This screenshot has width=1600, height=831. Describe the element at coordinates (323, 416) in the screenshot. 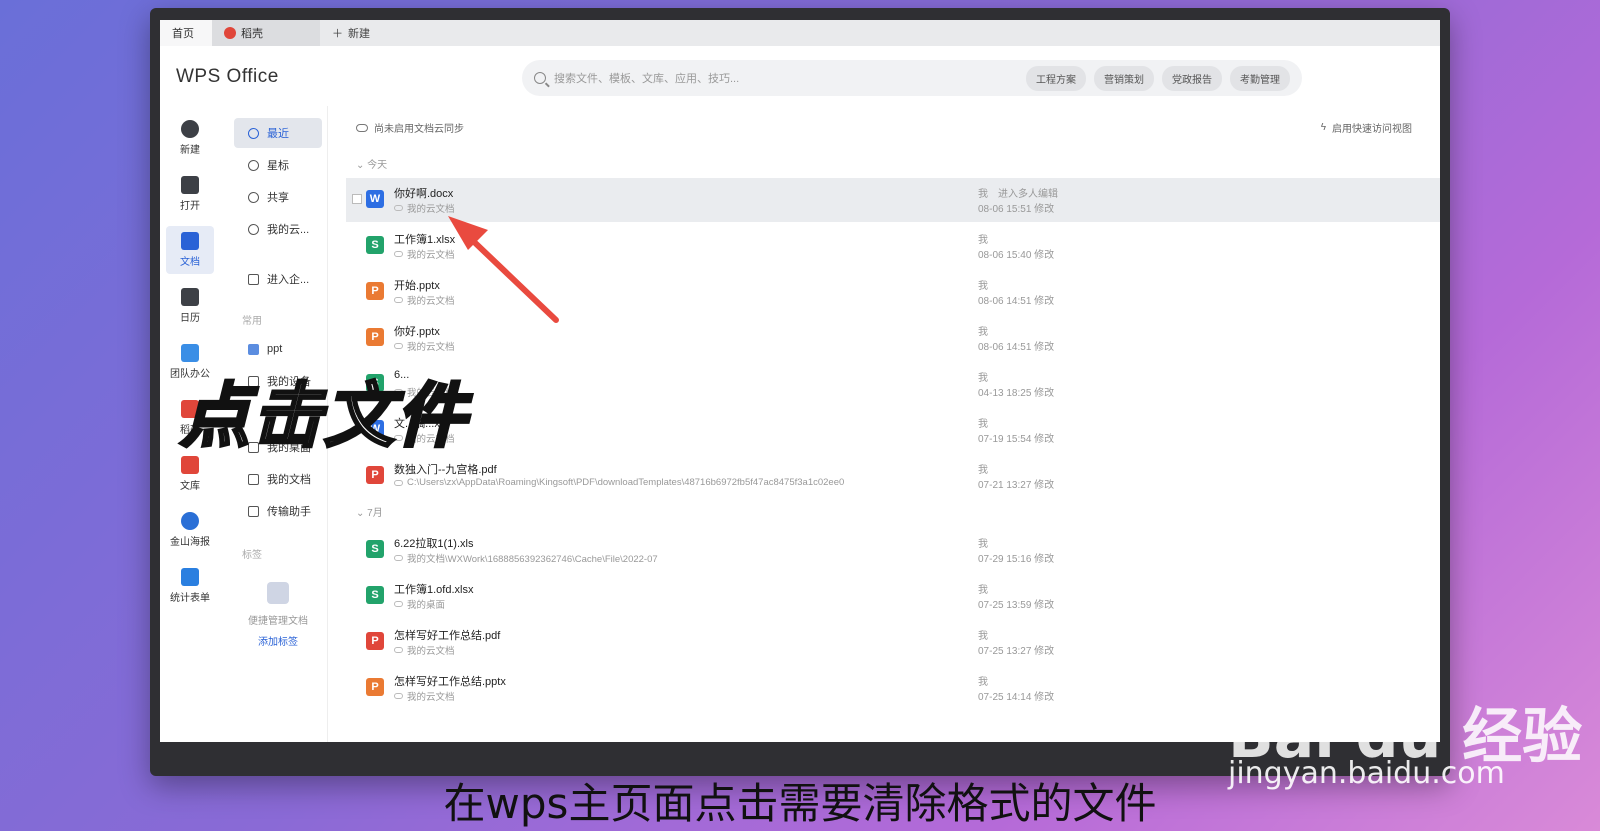

I see `overlay-title: 点击文件` at that location.